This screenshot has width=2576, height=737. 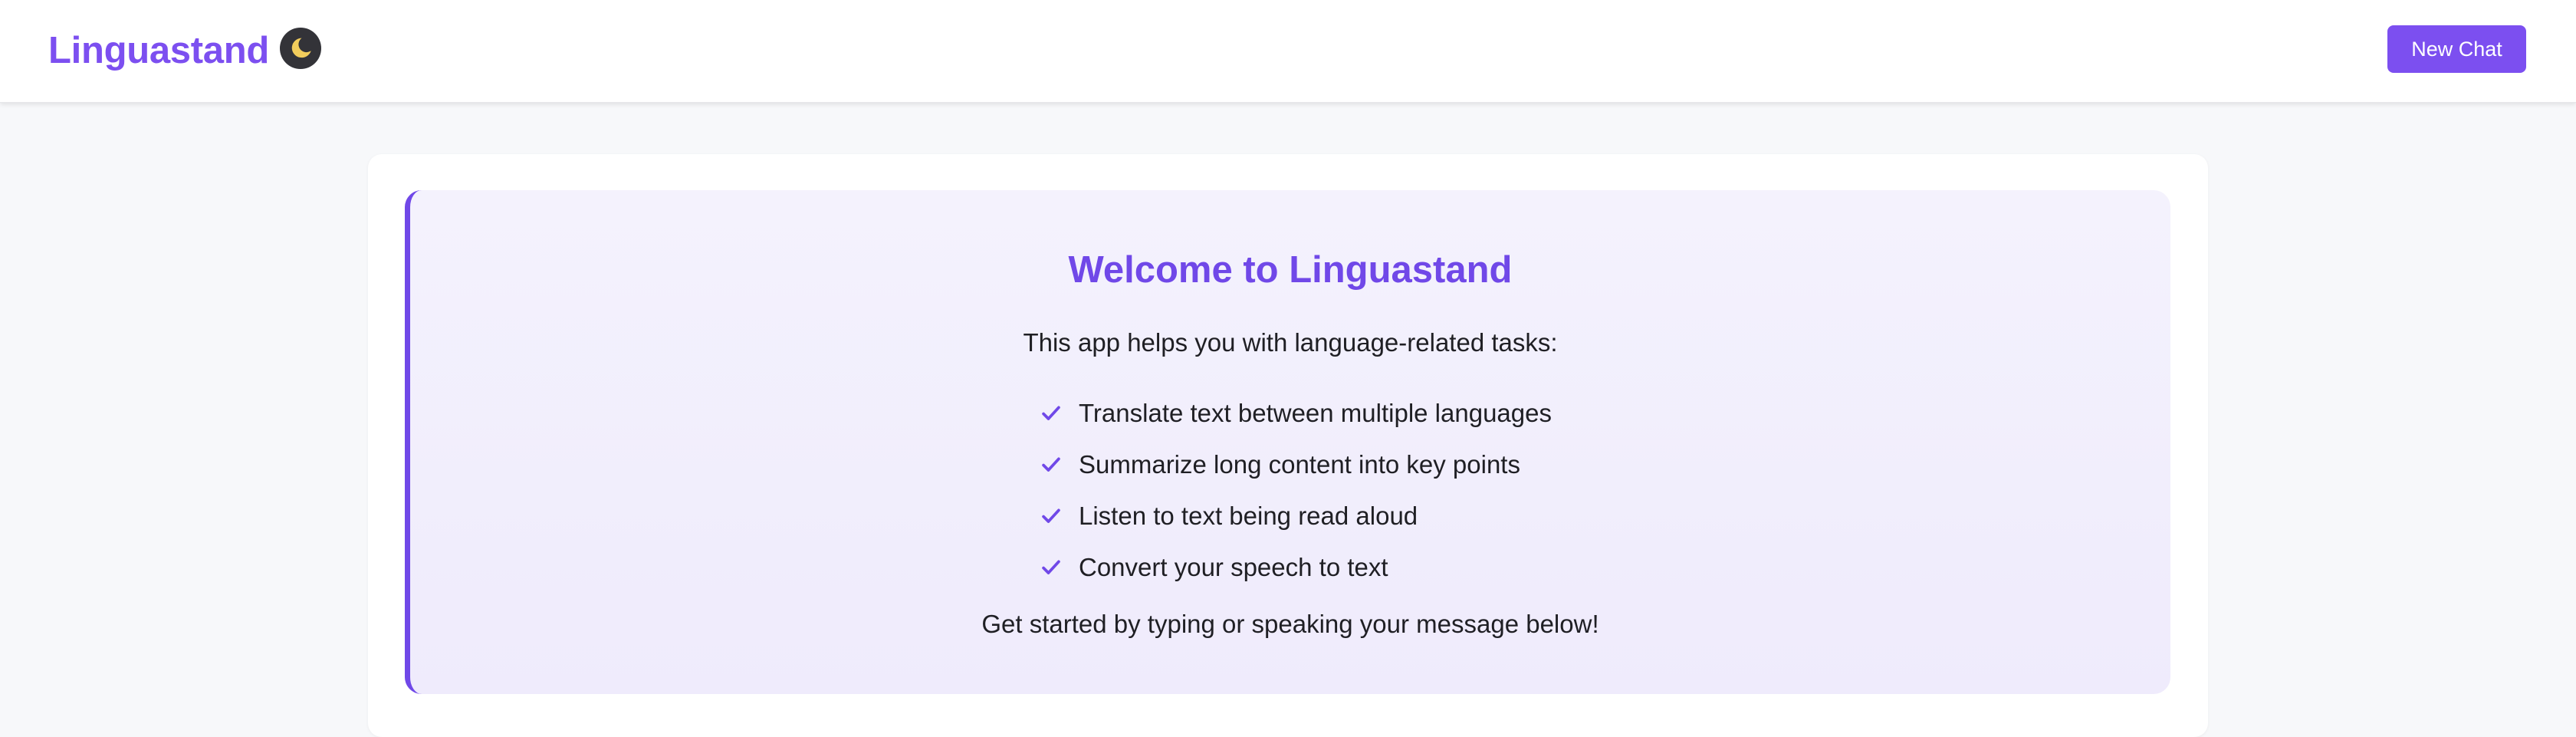 What do you see at coordinates (2456, 49) in the screenshot?
I see `new-chat-button: New Chat` at bounding box center [2456, 49].